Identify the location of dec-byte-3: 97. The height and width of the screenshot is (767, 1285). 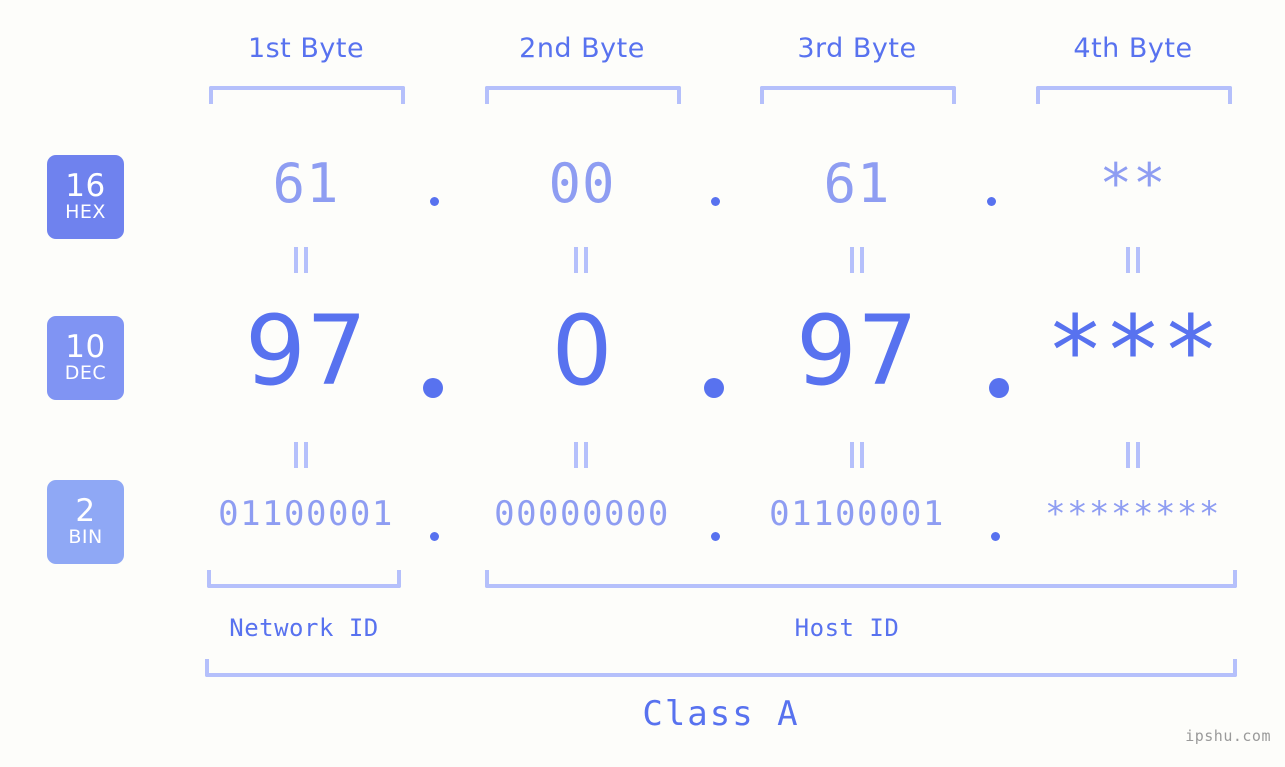
(857, 351).